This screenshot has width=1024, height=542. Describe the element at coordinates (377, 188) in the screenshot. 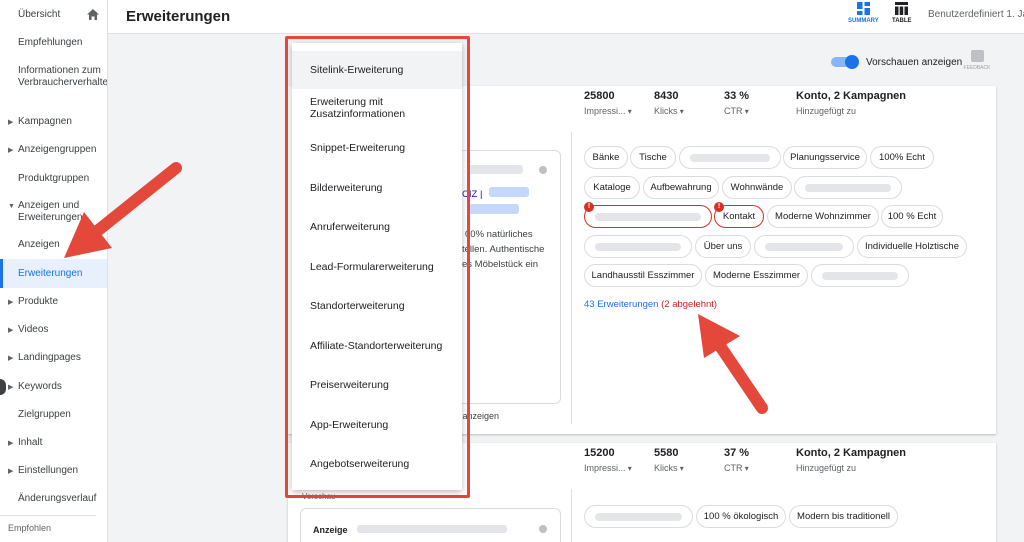

I see `menu-item-image: Bilderweiterung` at that location.